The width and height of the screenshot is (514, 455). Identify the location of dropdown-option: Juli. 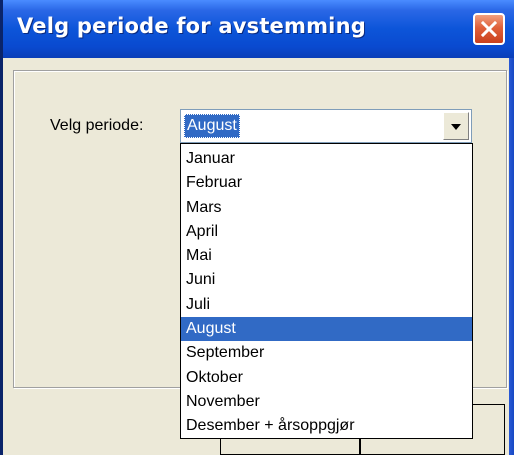
(326, 305).